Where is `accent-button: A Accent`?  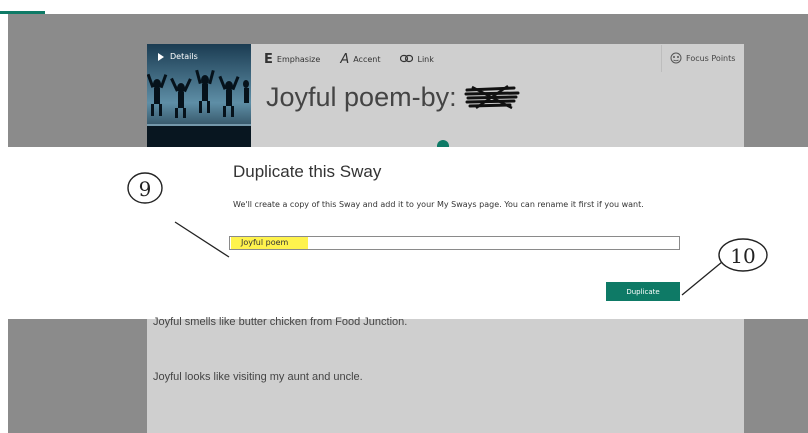 accent-button: A Accent is located at coordinates (360, 59).